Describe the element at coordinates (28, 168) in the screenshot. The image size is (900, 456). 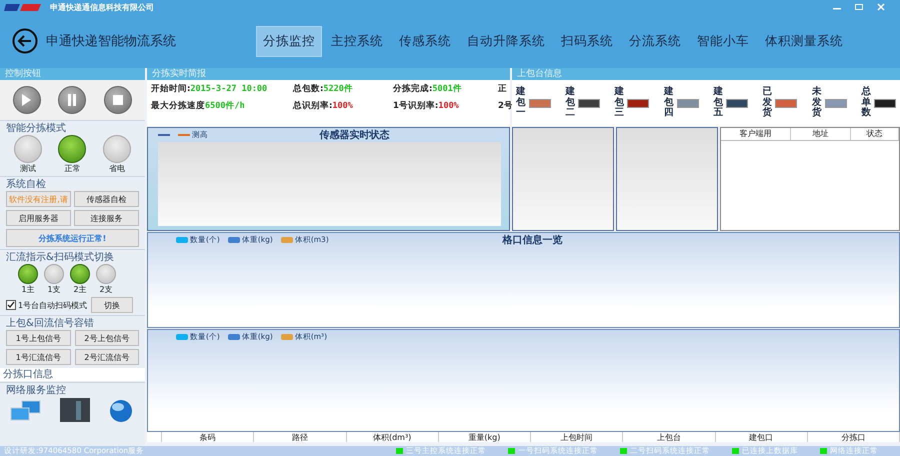
I see `lamp-label: 测试` at that location.